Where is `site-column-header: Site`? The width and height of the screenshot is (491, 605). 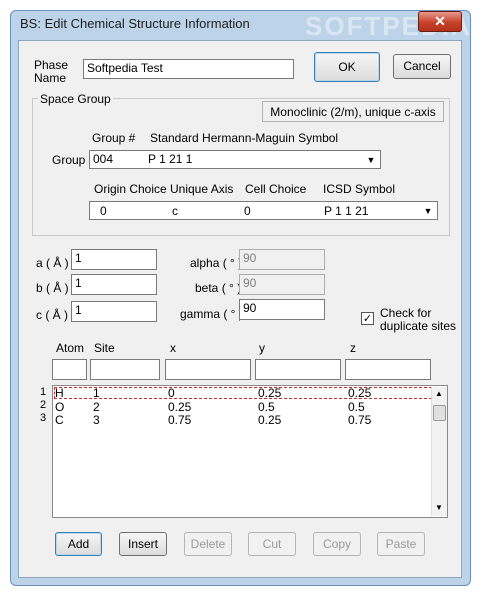
site-column-header: Site is located at coordinates (104, 348).